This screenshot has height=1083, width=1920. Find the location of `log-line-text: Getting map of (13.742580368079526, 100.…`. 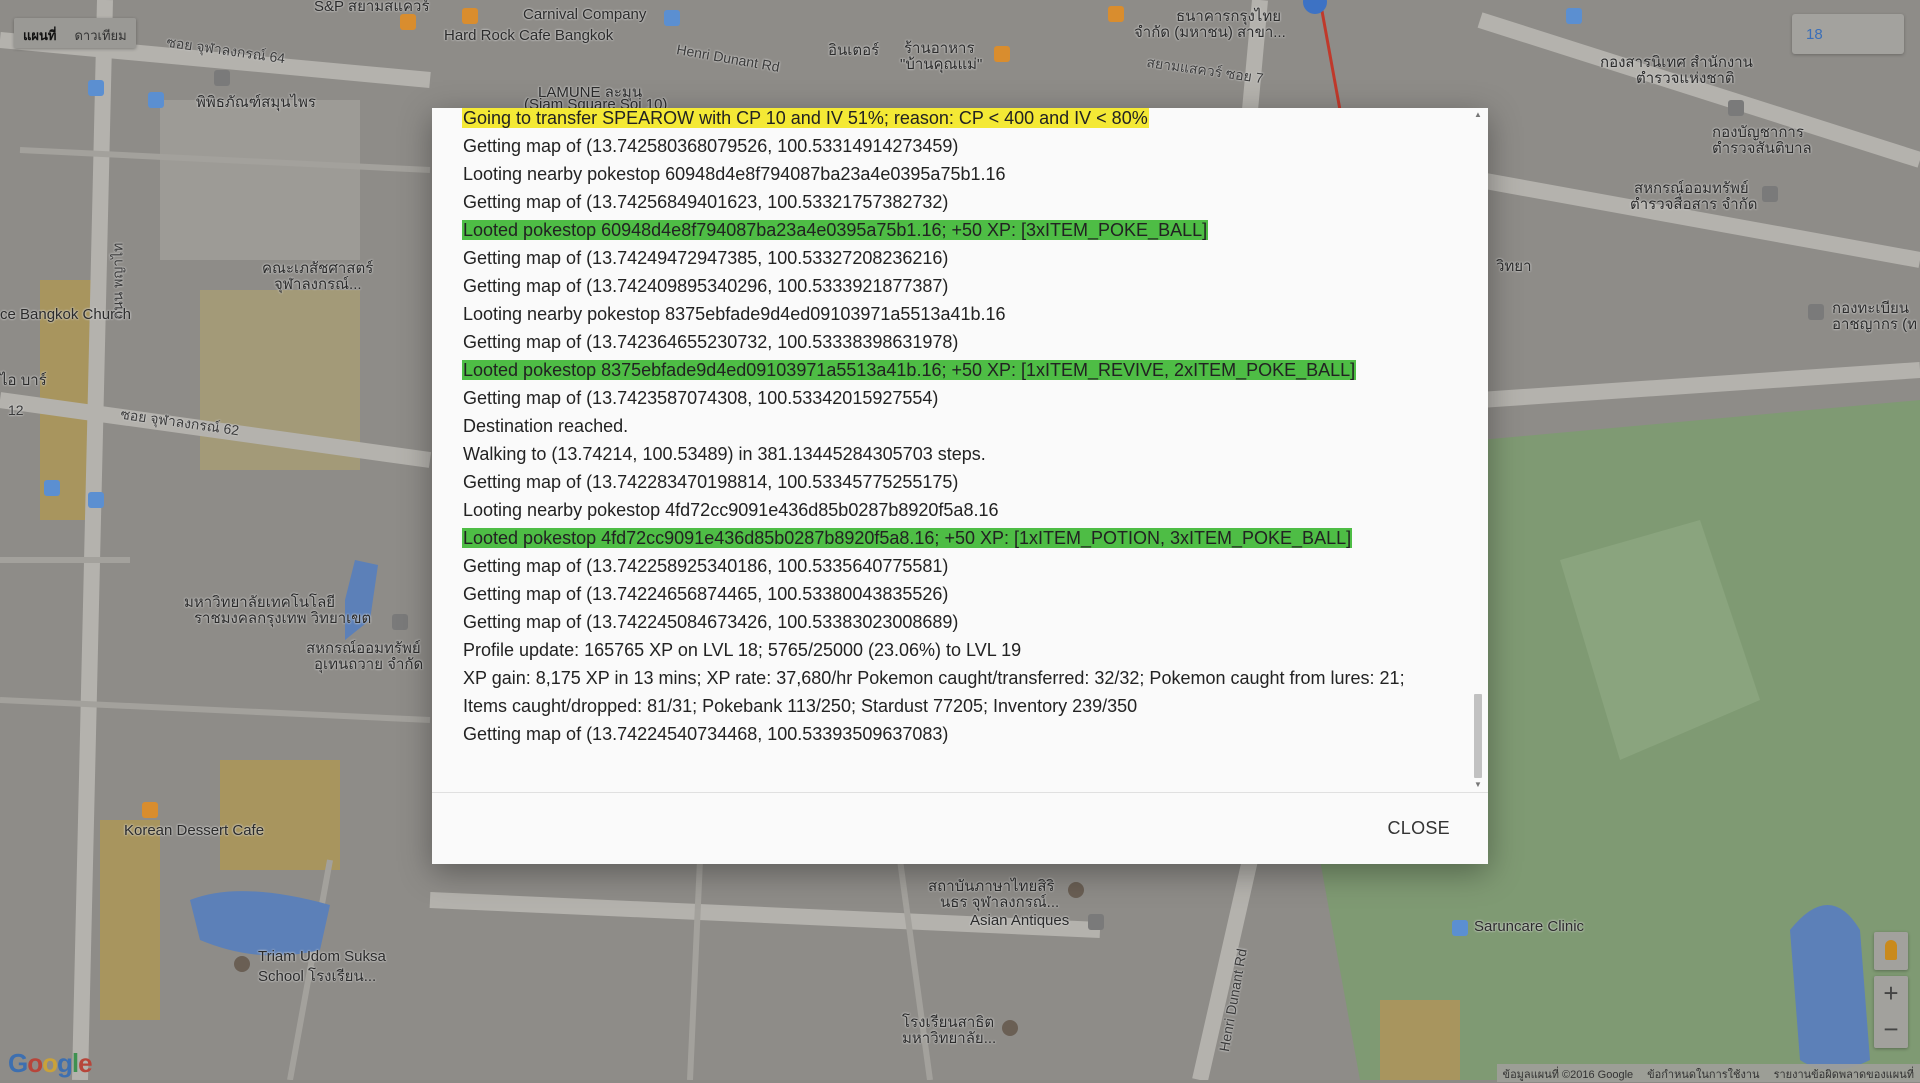

log-line-text: Getting map of (13.742580368079526, 100.… is located at coordinates (711, 146).